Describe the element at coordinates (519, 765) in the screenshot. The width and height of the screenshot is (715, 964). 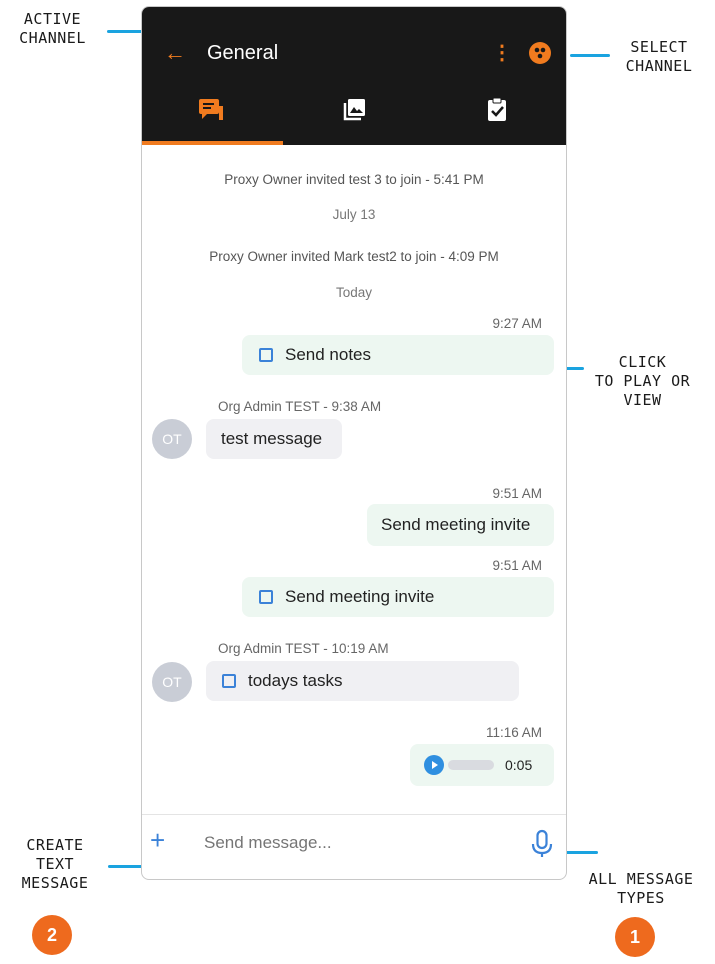
I see `audio-duration: 0:05` at that location.